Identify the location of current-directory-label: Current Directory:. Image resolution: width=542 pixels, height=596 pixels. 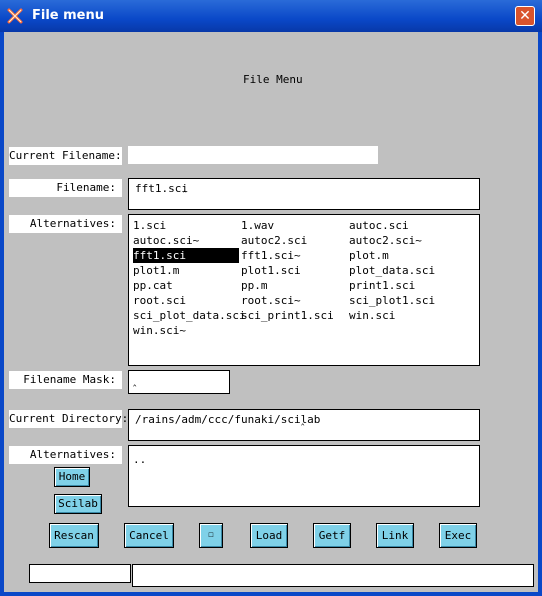
(68, 419).